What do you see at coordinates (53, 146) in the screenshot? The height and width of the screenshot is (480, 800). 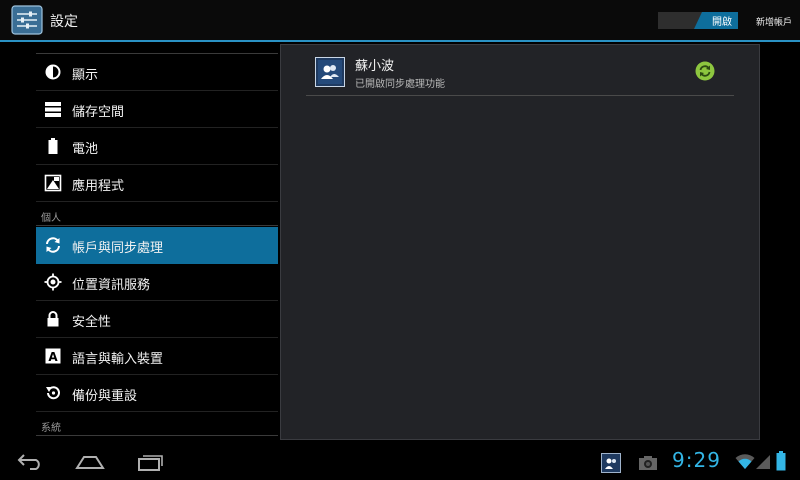 I see `battery-icon` at bounding box center [53, 146].